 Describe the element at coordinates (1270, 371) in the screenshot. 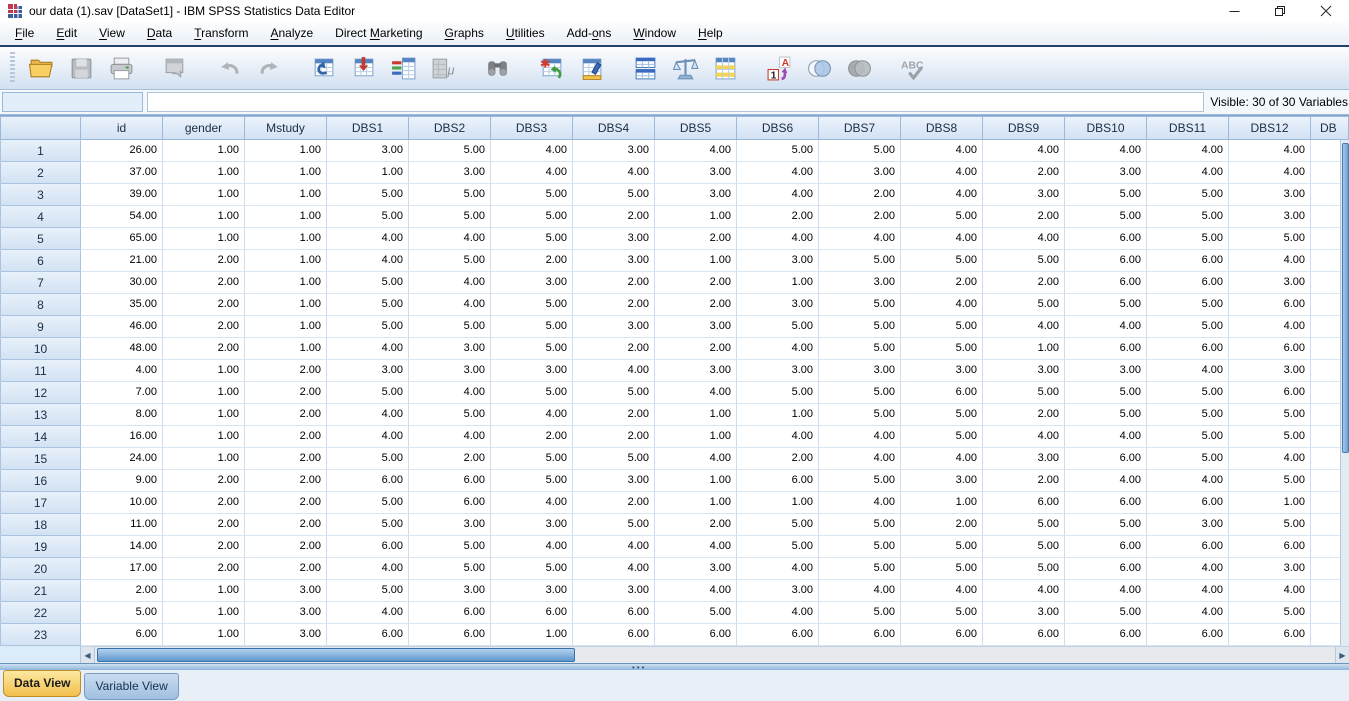

I see `cell-dbs12-row11: 3.00` at that location.